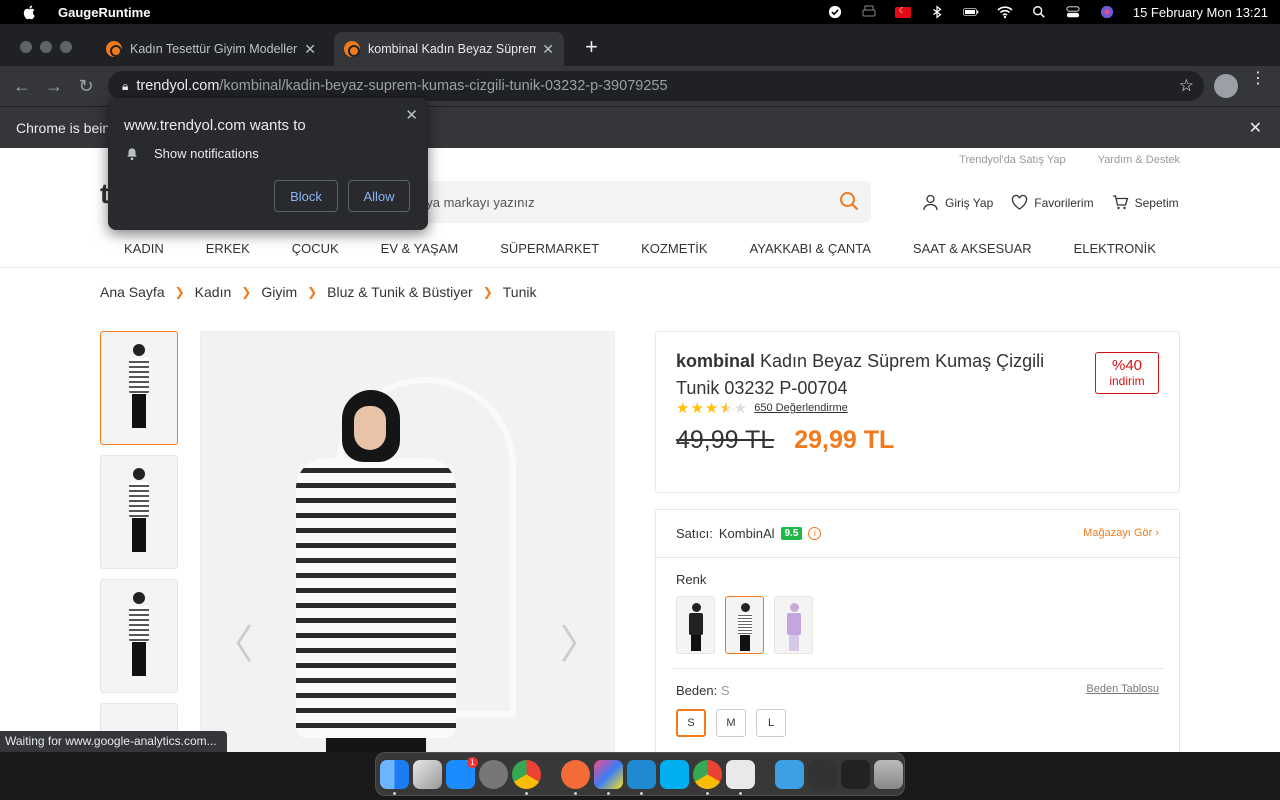 The image size is (1280, 800). What do you see at coordinates (674, 774) in the screenshot?
I see `skype-icon` at bounding box center [674, 774].